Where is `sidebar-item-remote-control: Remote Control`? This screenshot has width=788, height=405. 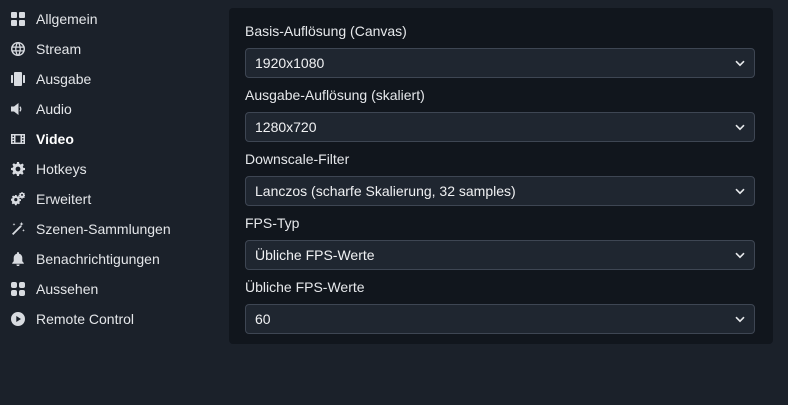
sidebar-item-remote-control: Remote Control is located at coordinates (111, 319).